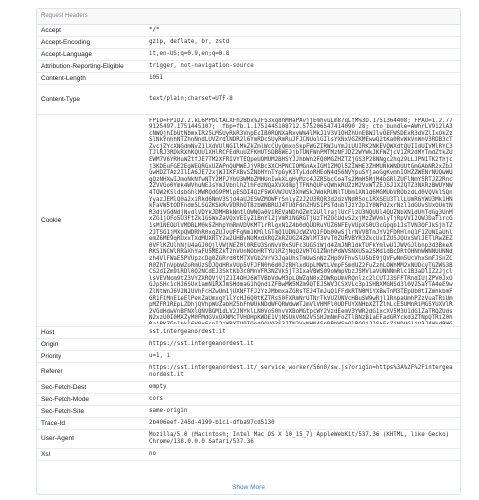 The image size is (479, 500). What do you see at coordinates (91, 66) in the screenshot?
I see `header-name: Attribution-Reporting-Eligible` at bounding box center [91, 66].